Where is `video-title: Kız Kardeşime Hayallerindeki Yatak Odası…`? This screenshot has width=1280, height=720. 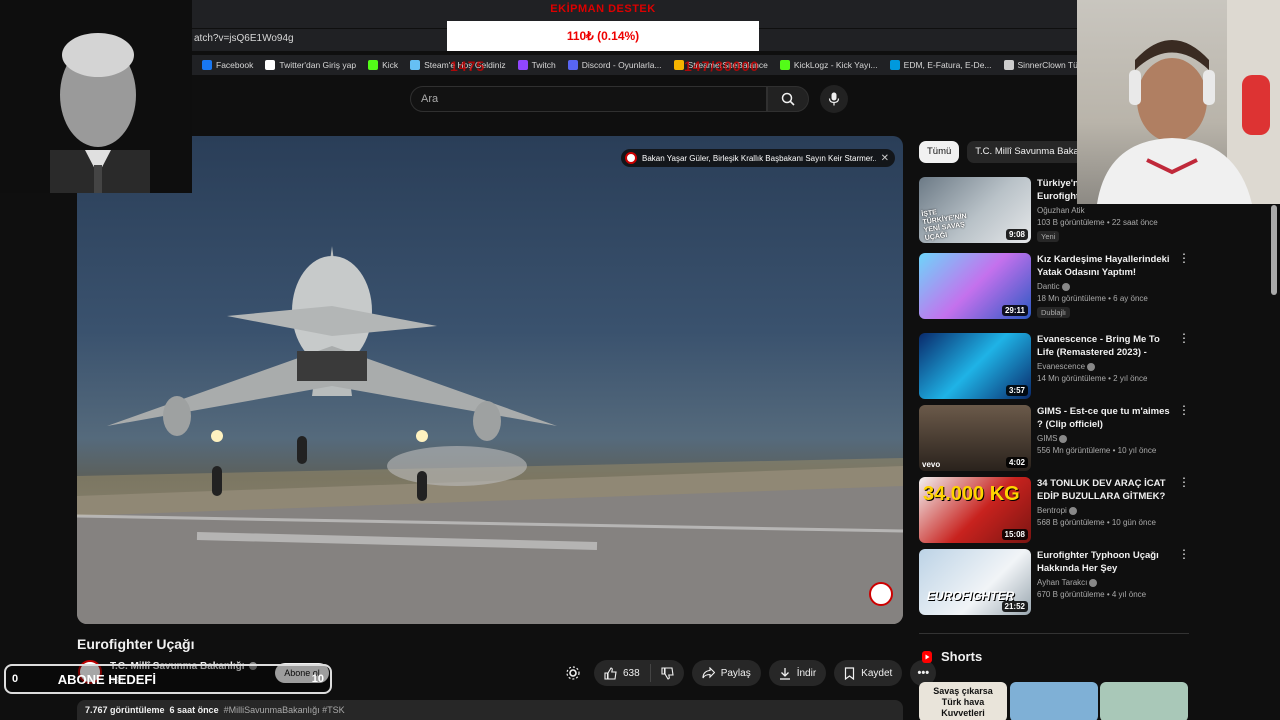
video-title: Kız Kardeşime Hayallerindeki Yatak Odası… is located at coordinates (1106, 266).